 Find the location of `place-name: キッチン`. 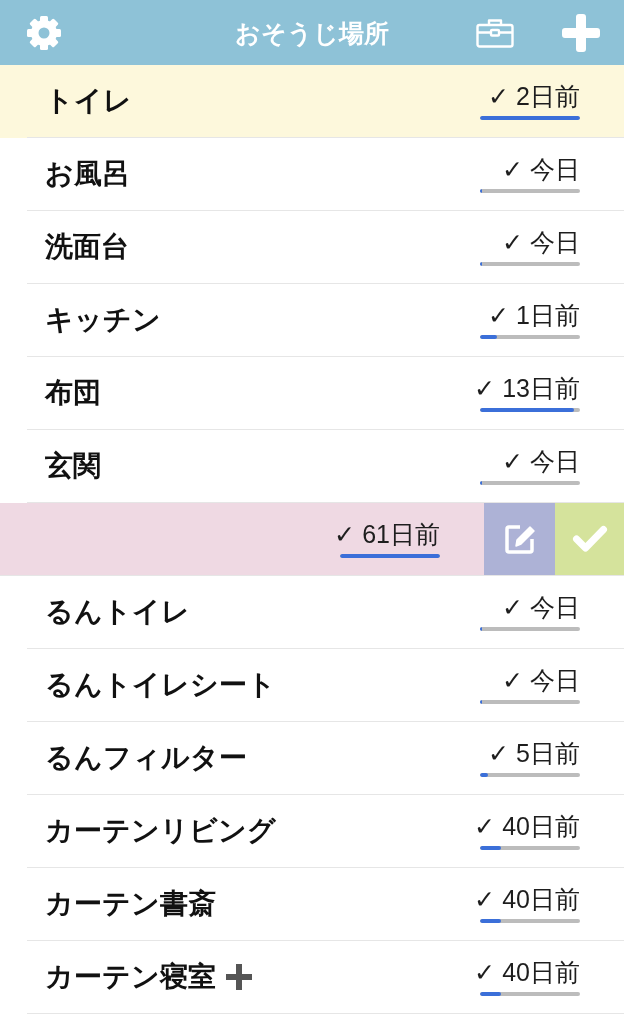

place-name: キッチン is located at coordinates (103, 320).